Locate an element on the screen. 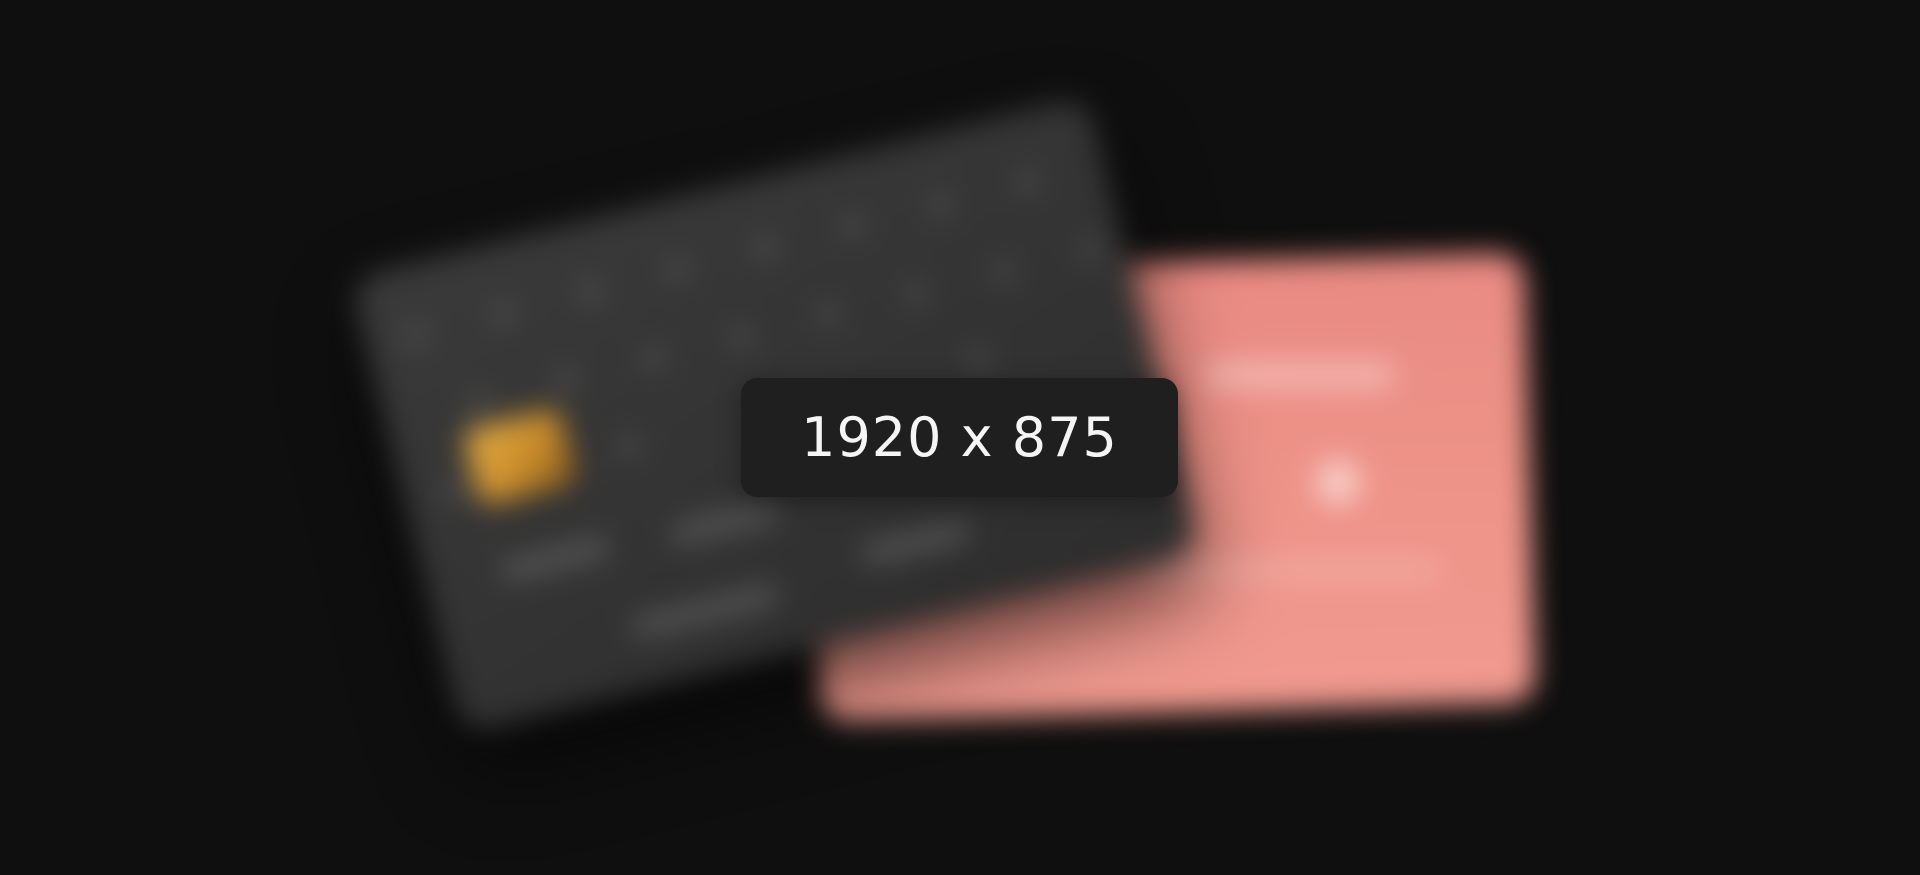  size-label: 1920 x 875 is located at coordinates (959, 437).